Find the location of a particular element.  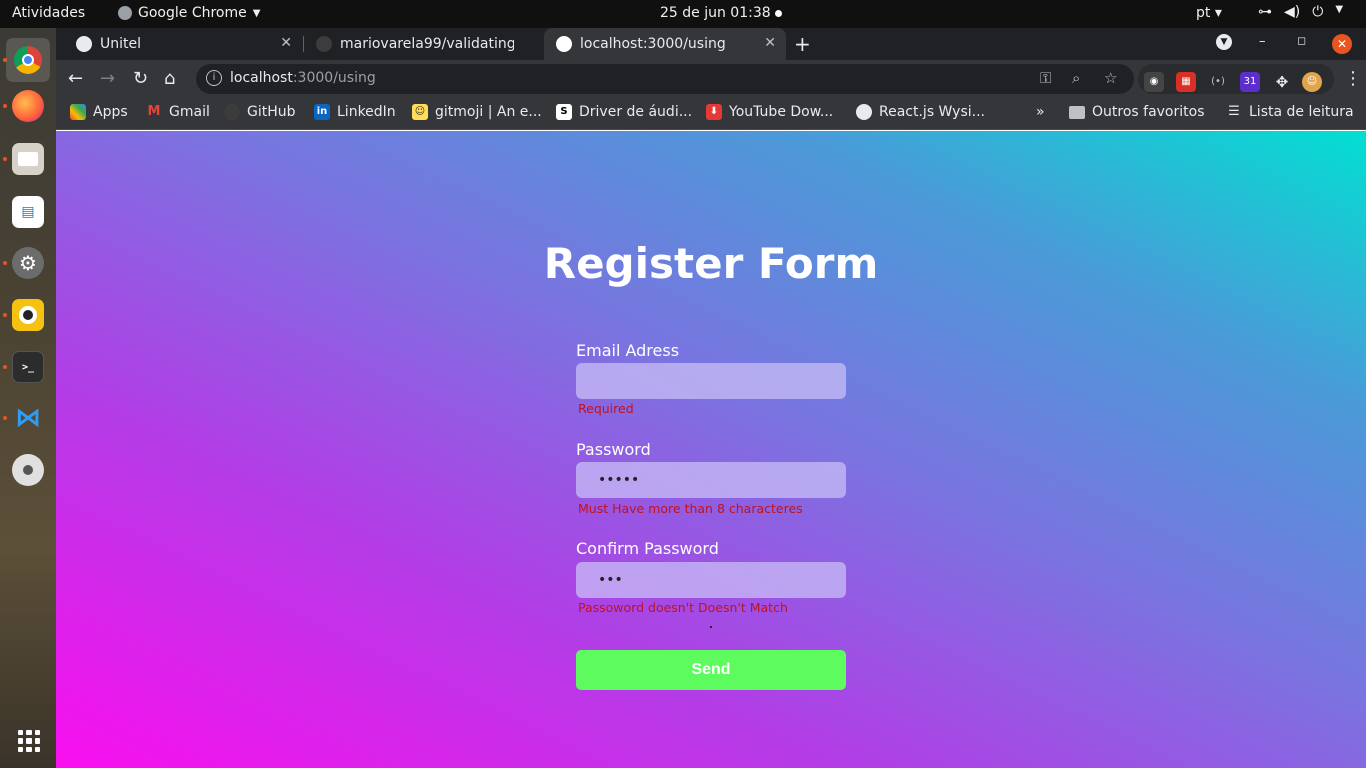

firefox-dock-icon is located at coordinates (28, 106).